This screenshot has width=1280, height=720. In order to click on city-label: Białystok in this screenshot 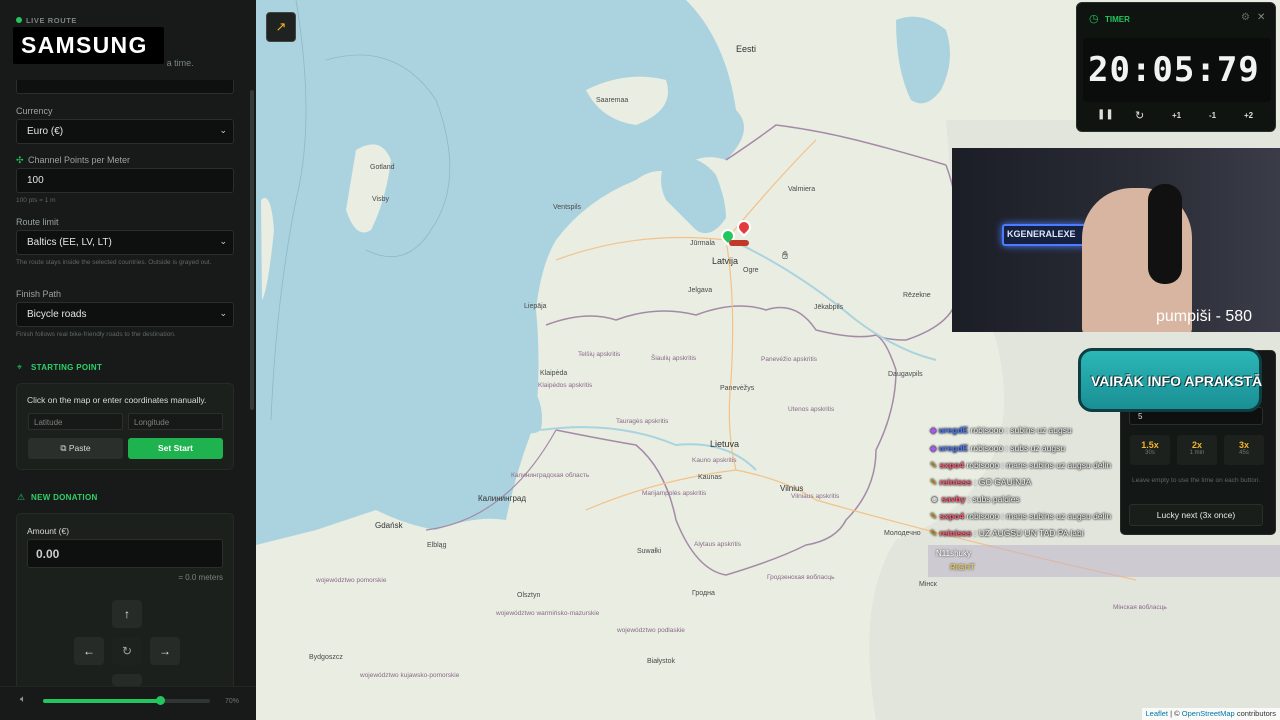, I will do `click(661, 661)`.